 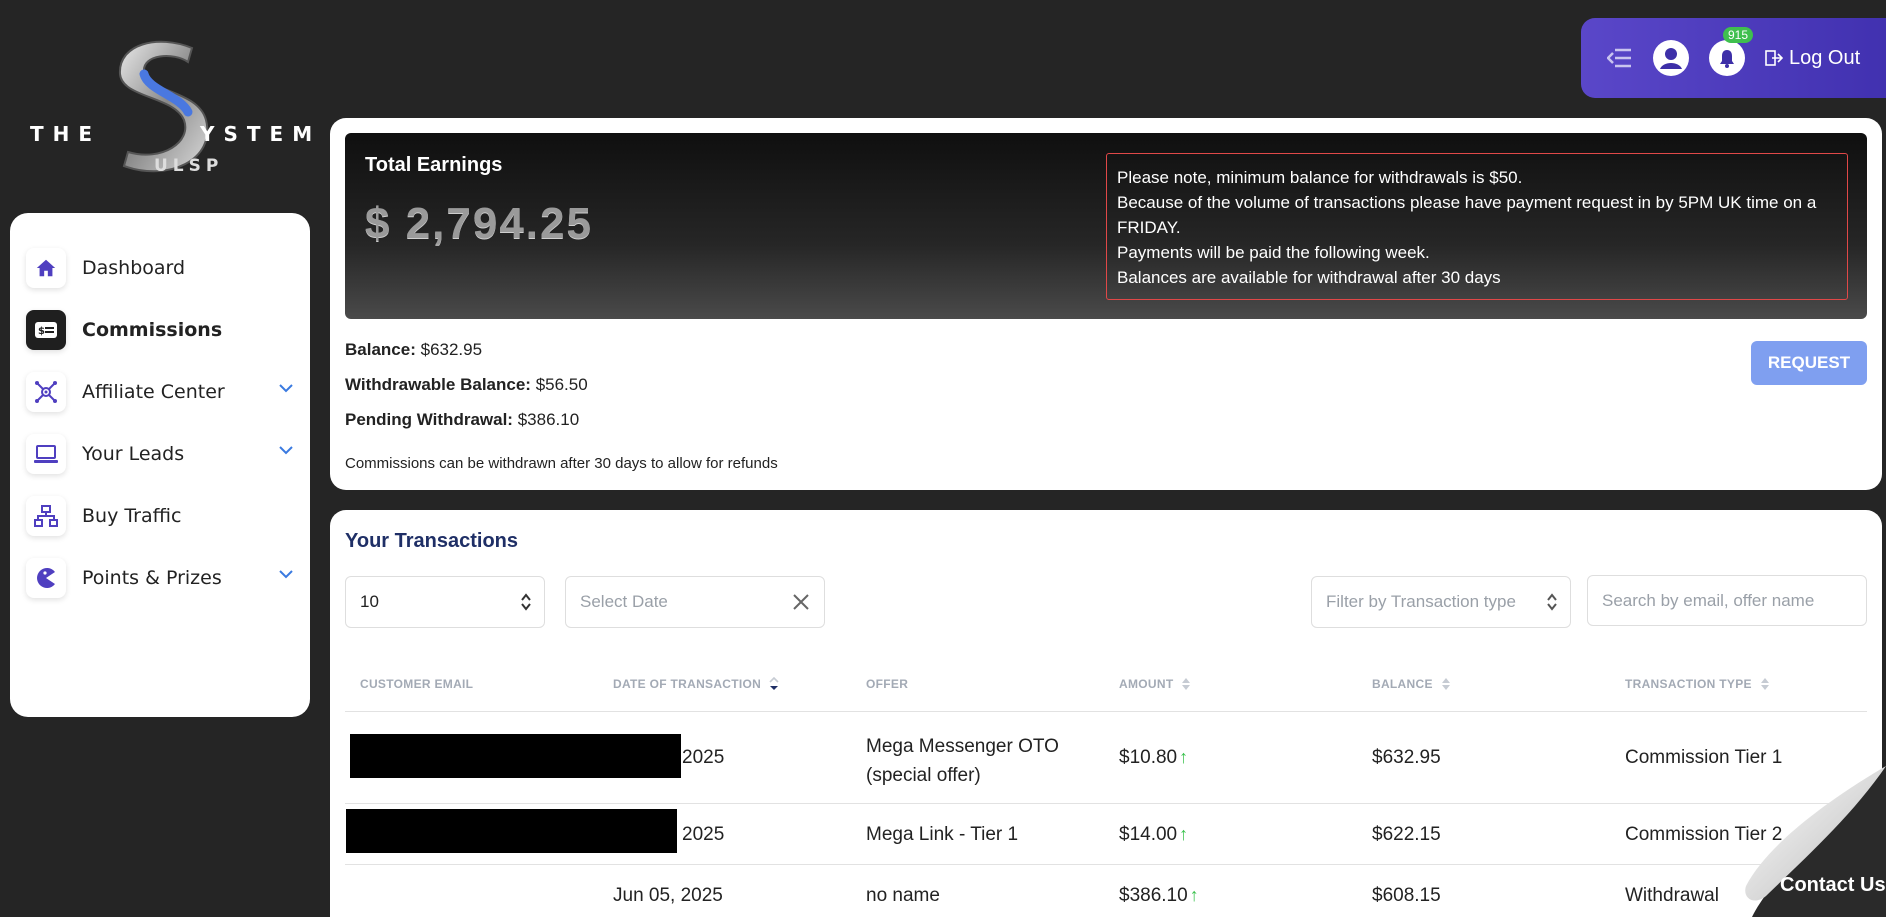 I want to click on transactions-title: Your Transactions, so click(x=432, y=541).